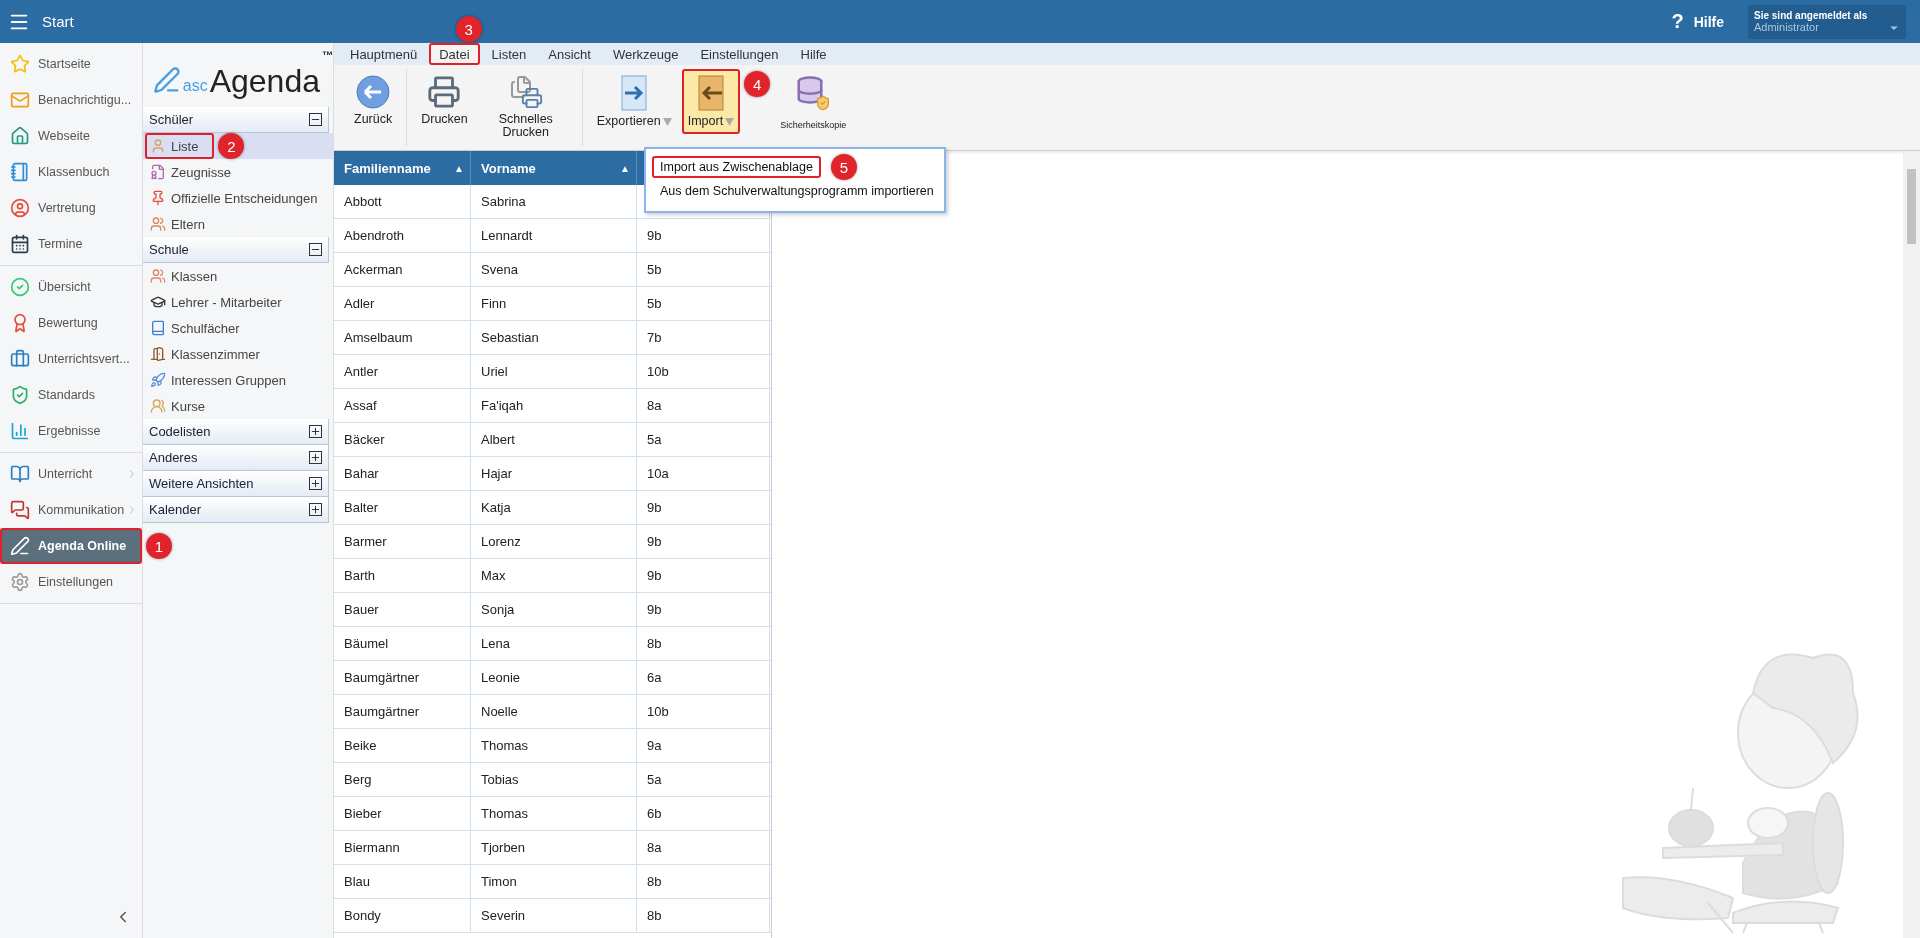 The width and height of the screenshot is (1920, 938). I want to click on nav-item: Bewertung, so click(71, 323).